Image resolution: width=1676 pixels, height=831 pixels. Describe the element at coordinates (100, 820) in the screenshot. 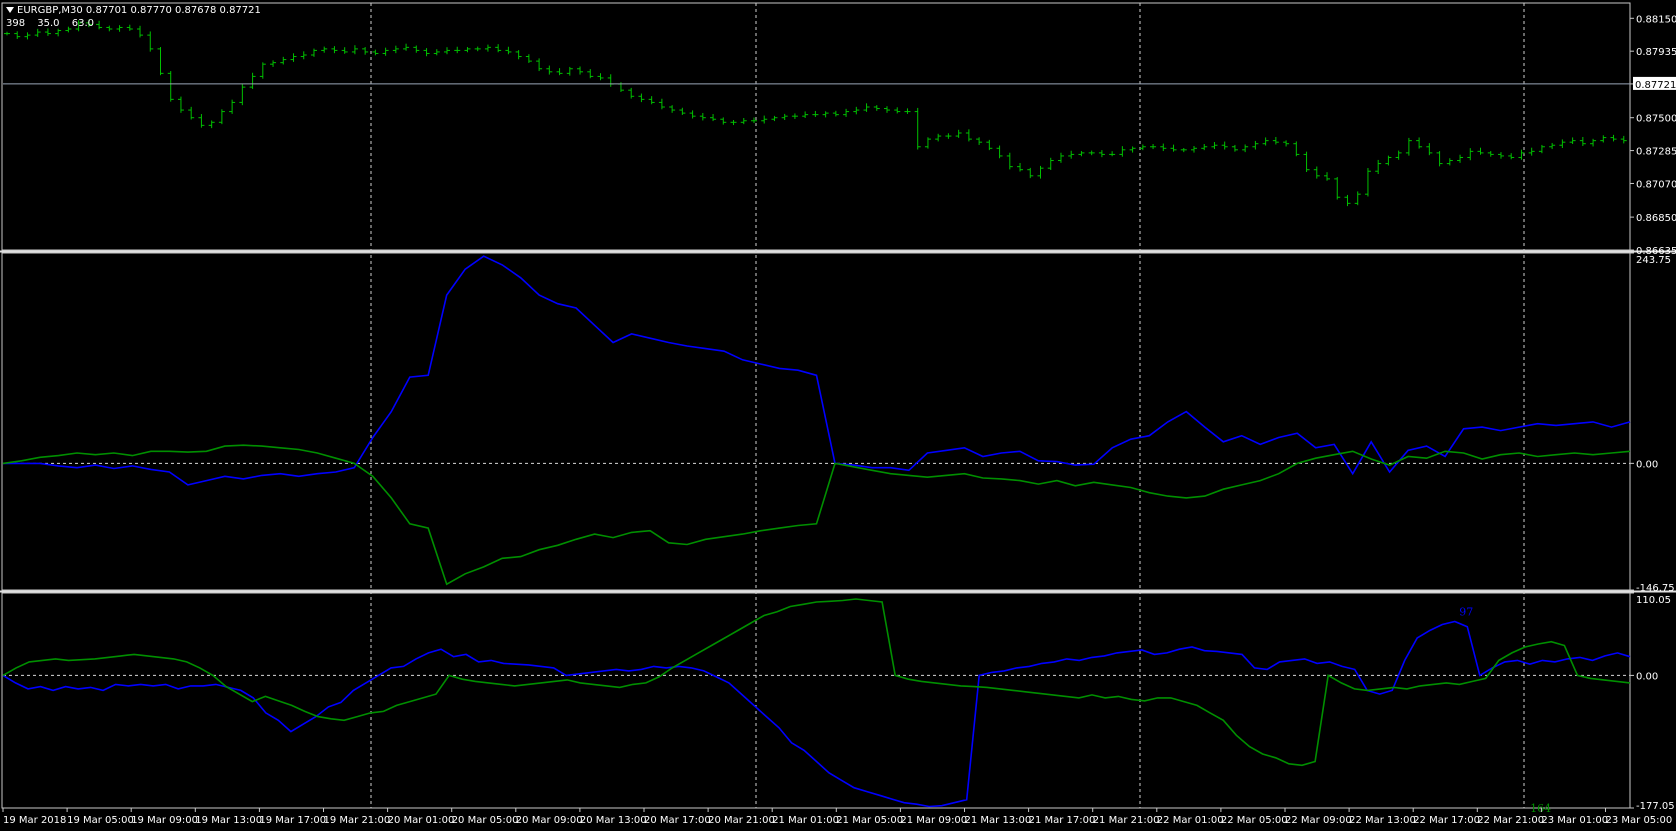

I see `time-label: 19 Mar 05:00` at that location.